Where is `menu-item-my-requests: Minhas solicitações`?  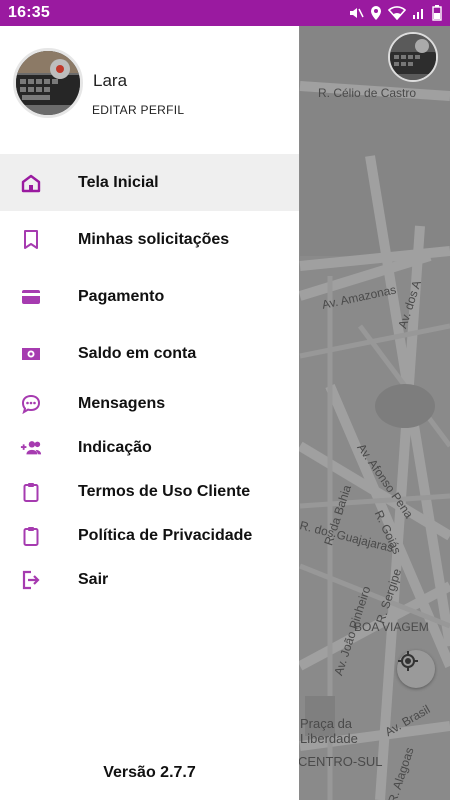 menu-item-my-requests: Minhas solicitações is located at coordinates (149, 239).